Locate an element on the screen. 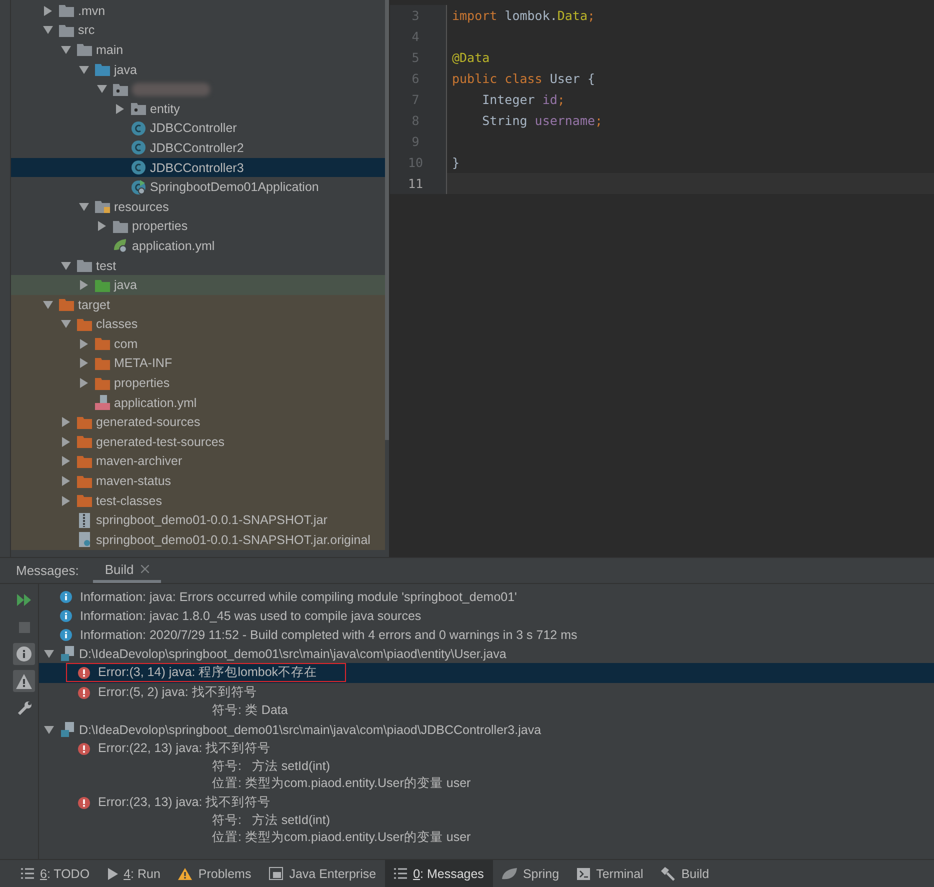 This screenshot has width=934, height=887. file-node: D:\IdeaDevolop\springboot_demo01\src\main\java\com\piaod\entity\User.java is located at coordinates (486, 653).